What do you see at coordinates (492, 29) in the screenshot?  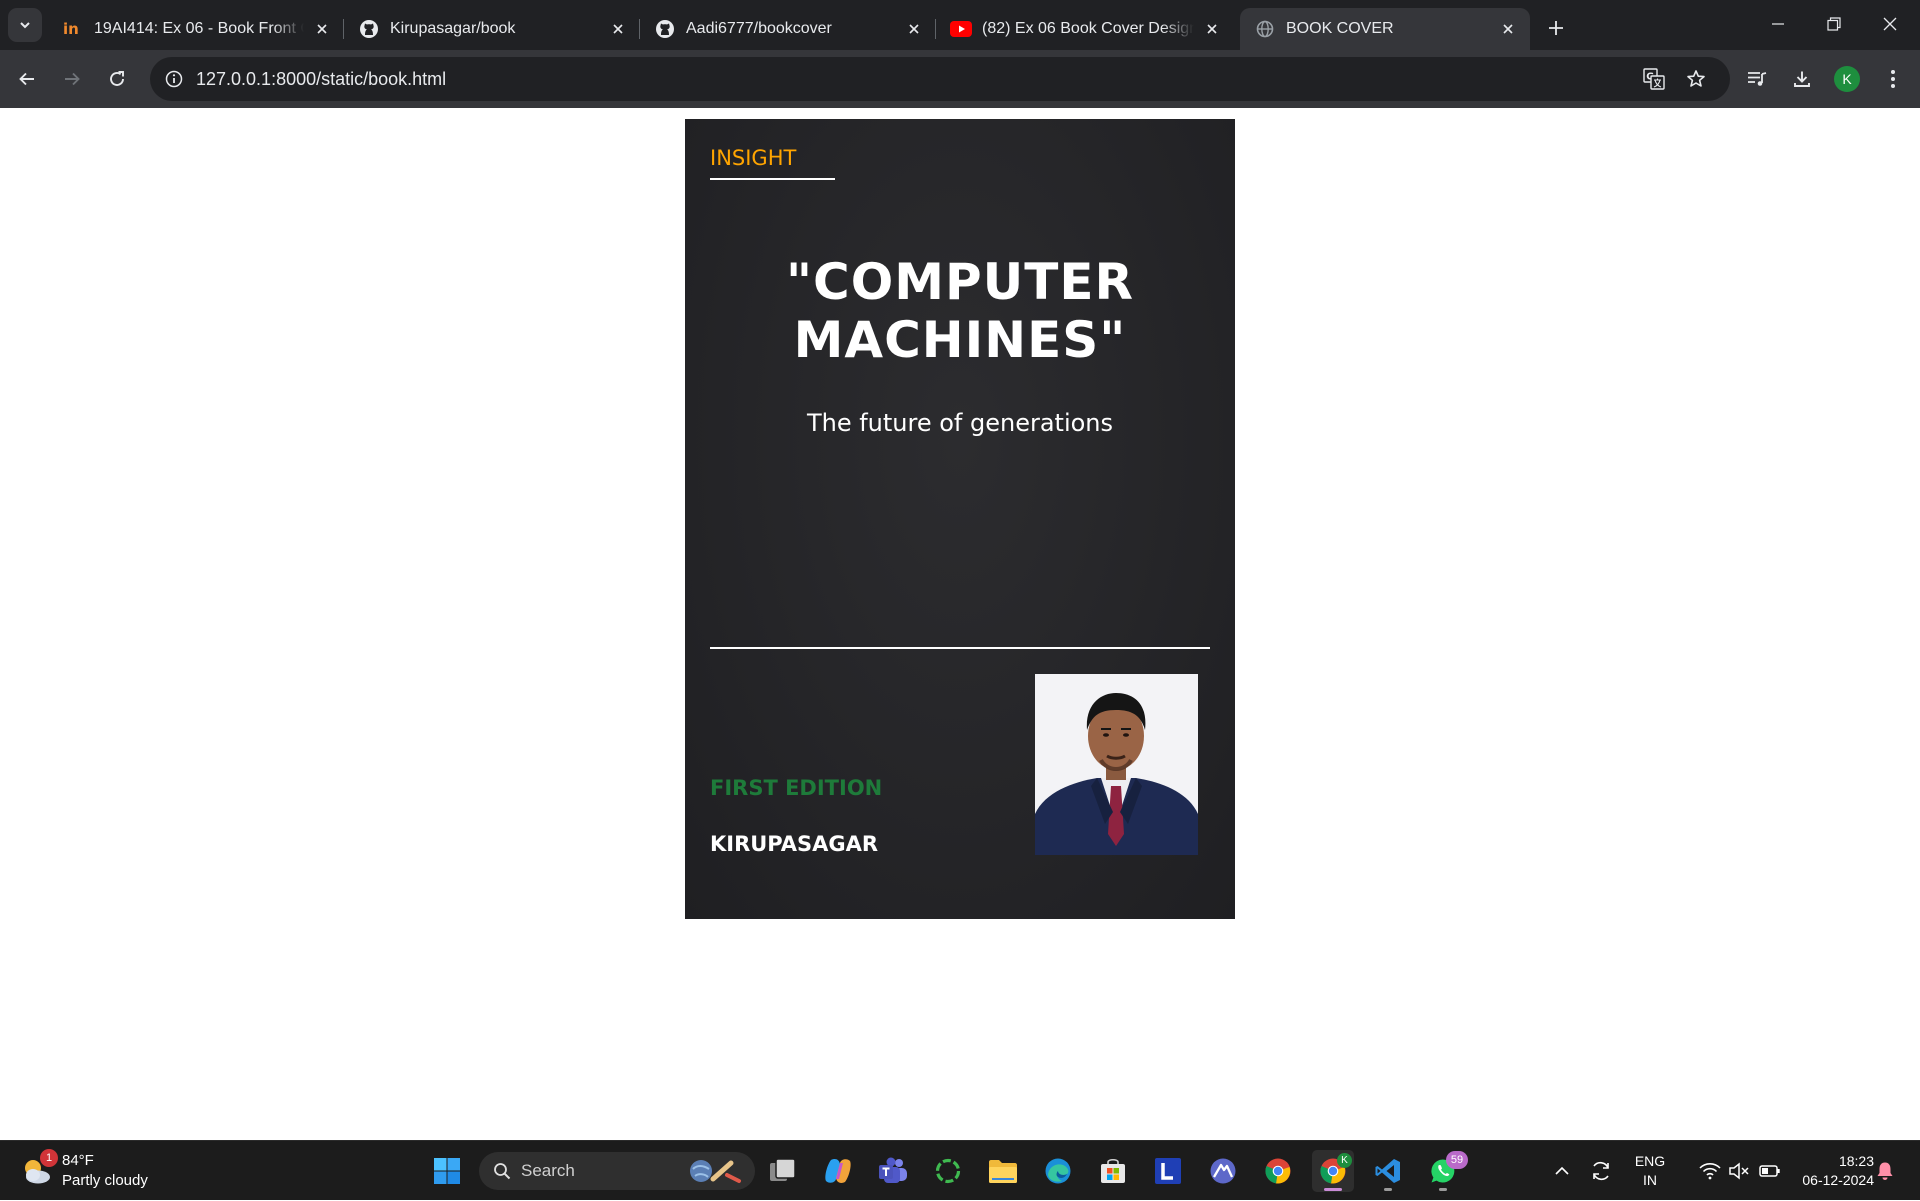 I see `tab-1: Kirupasagar/book` at bounding box center [492, 29].